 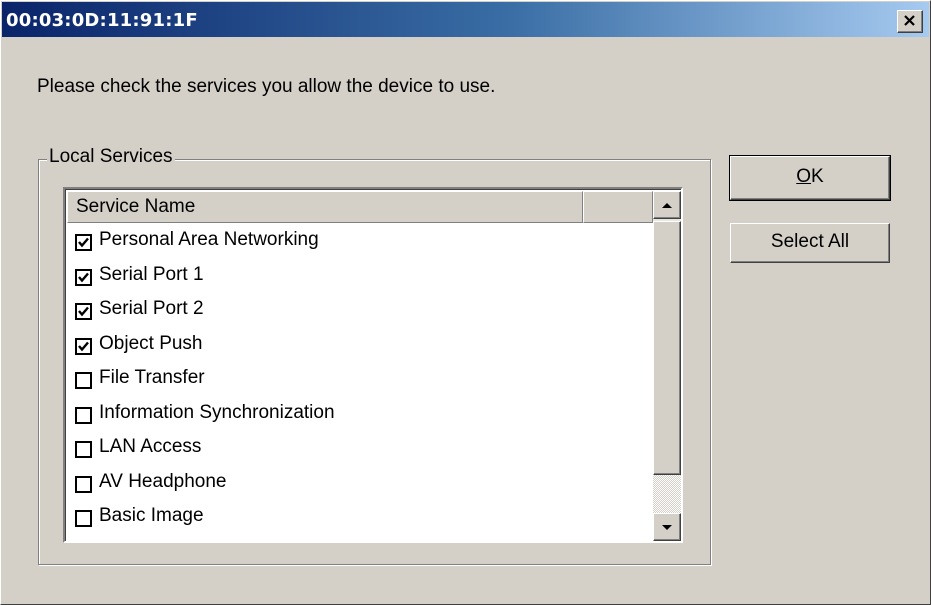 I want to click on close-icon, so click(x=909, y=20).